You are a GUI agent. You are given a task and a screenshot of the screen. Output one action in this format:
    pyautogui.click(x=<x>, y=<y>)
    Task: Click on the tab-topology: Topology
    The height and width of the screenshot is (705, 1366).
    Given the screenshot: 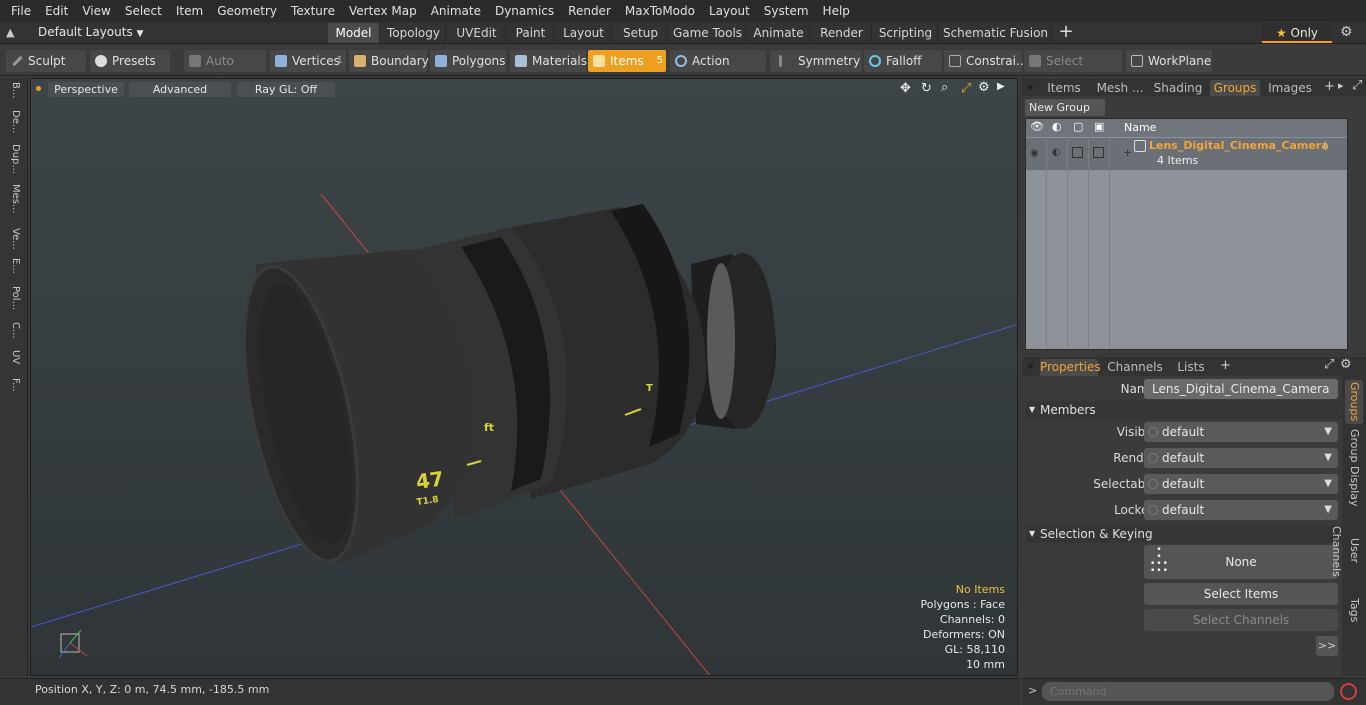 What is the action you would take?
    pyautogui.click(x=414, y=33)
    